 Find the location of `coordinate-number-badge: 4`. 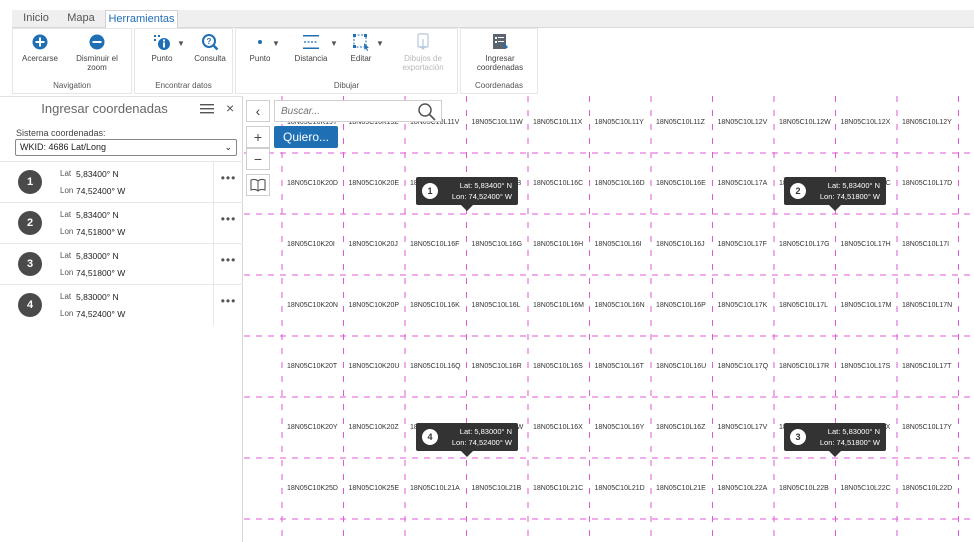

coordinate-number-badge: 4 is located at coordinates (30, 305).